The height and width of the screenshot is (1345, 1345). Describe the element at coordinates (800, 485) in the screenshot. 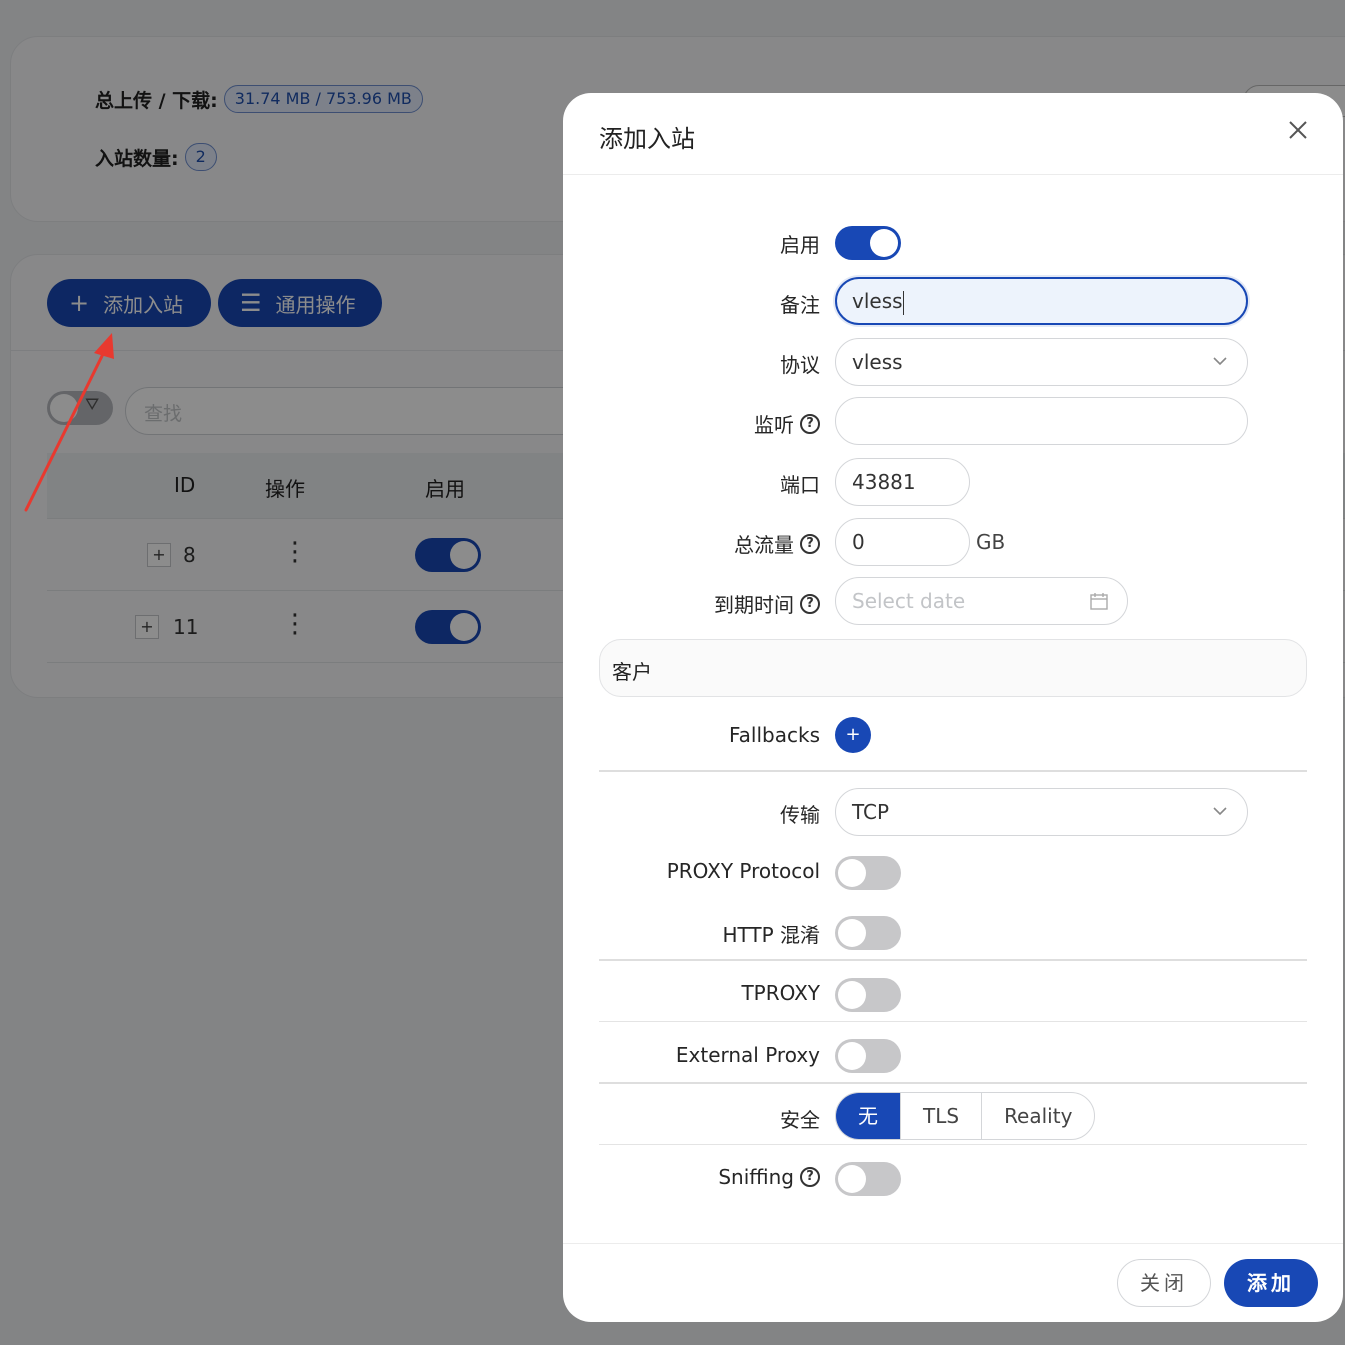

I see `port-label: 端口` at that location.